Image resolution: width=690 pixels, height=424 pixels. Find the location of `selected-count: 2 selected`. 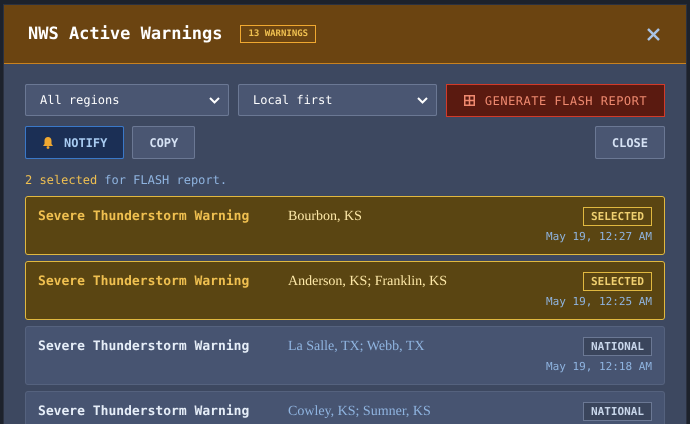

selected-count: 2 selected is located at coordinates (61, 180).